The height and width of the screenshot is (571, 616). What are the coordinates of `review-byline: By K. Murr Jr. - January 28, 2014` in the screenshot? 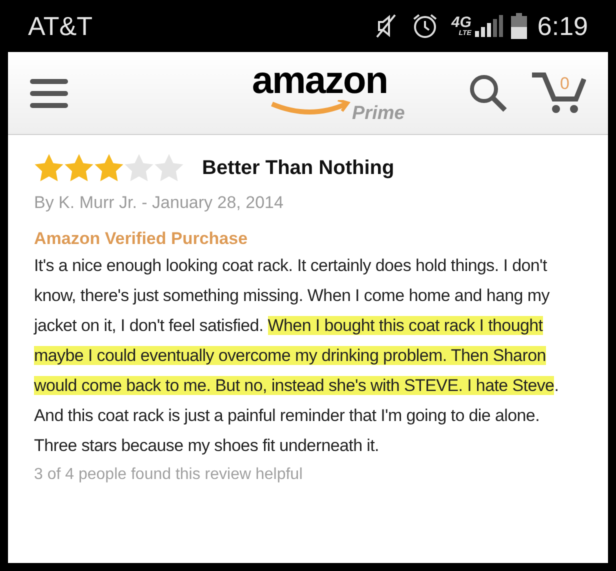 It's located at (159, 203).